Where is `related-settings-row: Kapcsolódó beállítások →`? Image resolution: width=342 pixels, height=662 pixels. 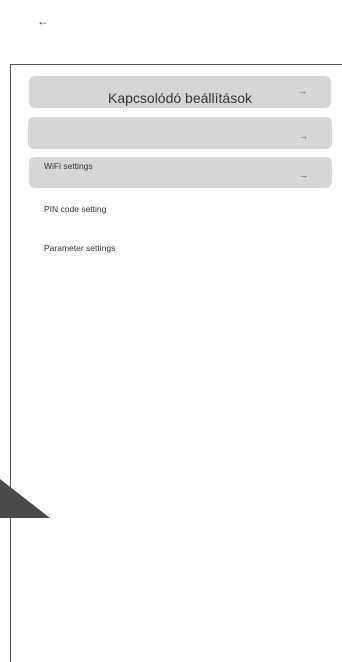
related-settings-row: Kapcsolódó beállítások → is located at coordinates (180, 92).